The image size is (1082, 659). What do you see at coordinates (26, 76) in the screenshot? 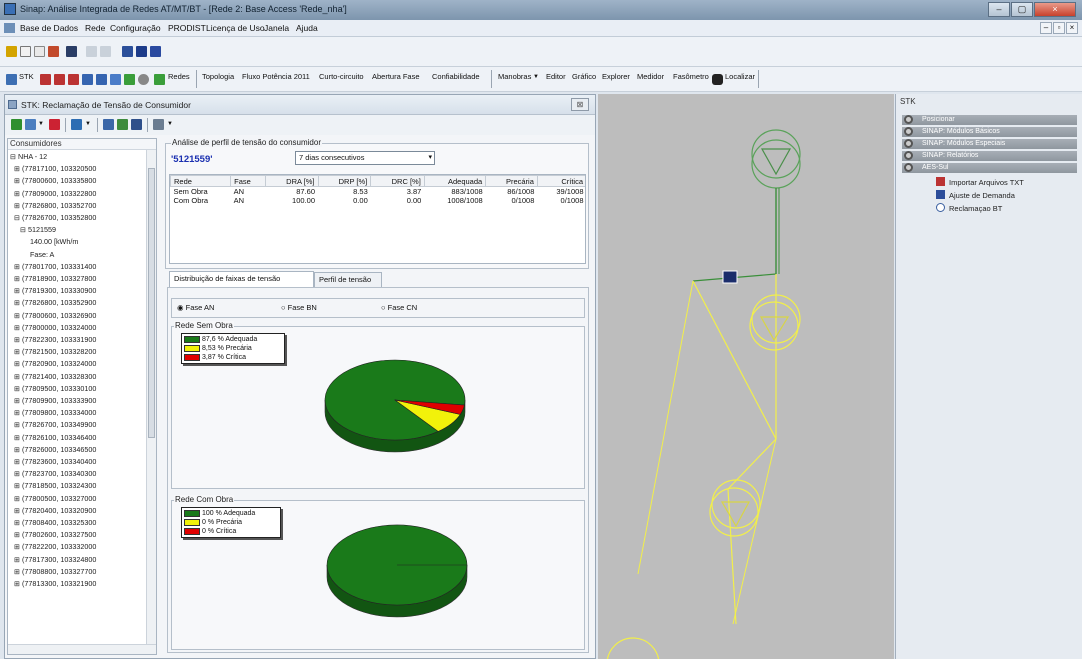
I see `stk-button: STK` at bounding box center [26, 76].